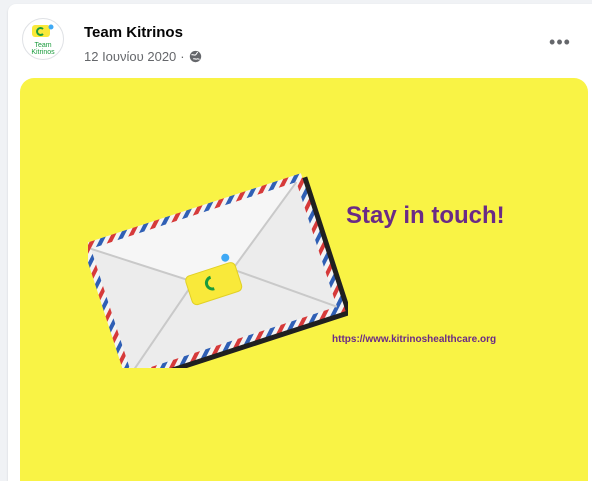 The height and width of the screenshot is (481, 592). I want to click on kitrinos-logo-icon: Team Kitrinos, so click(43, 40).